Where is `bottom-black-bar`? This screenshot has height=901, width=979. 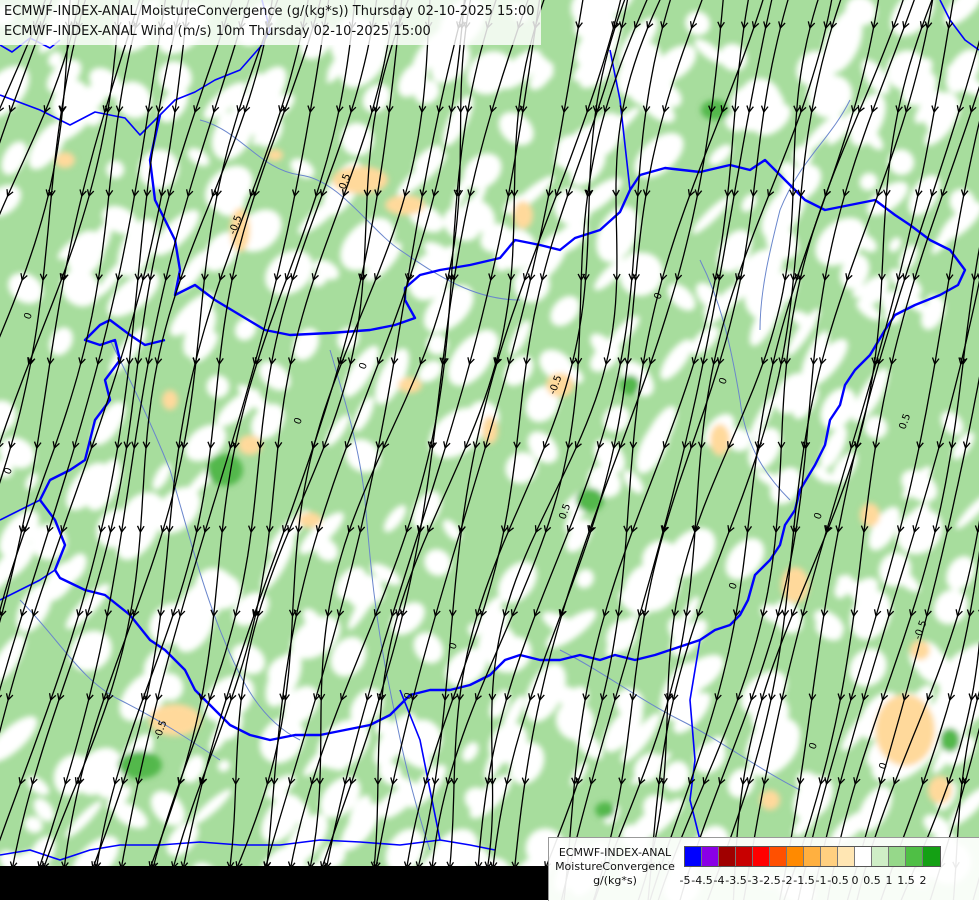 bottom-black-bar is located at coordinates (274, 883).